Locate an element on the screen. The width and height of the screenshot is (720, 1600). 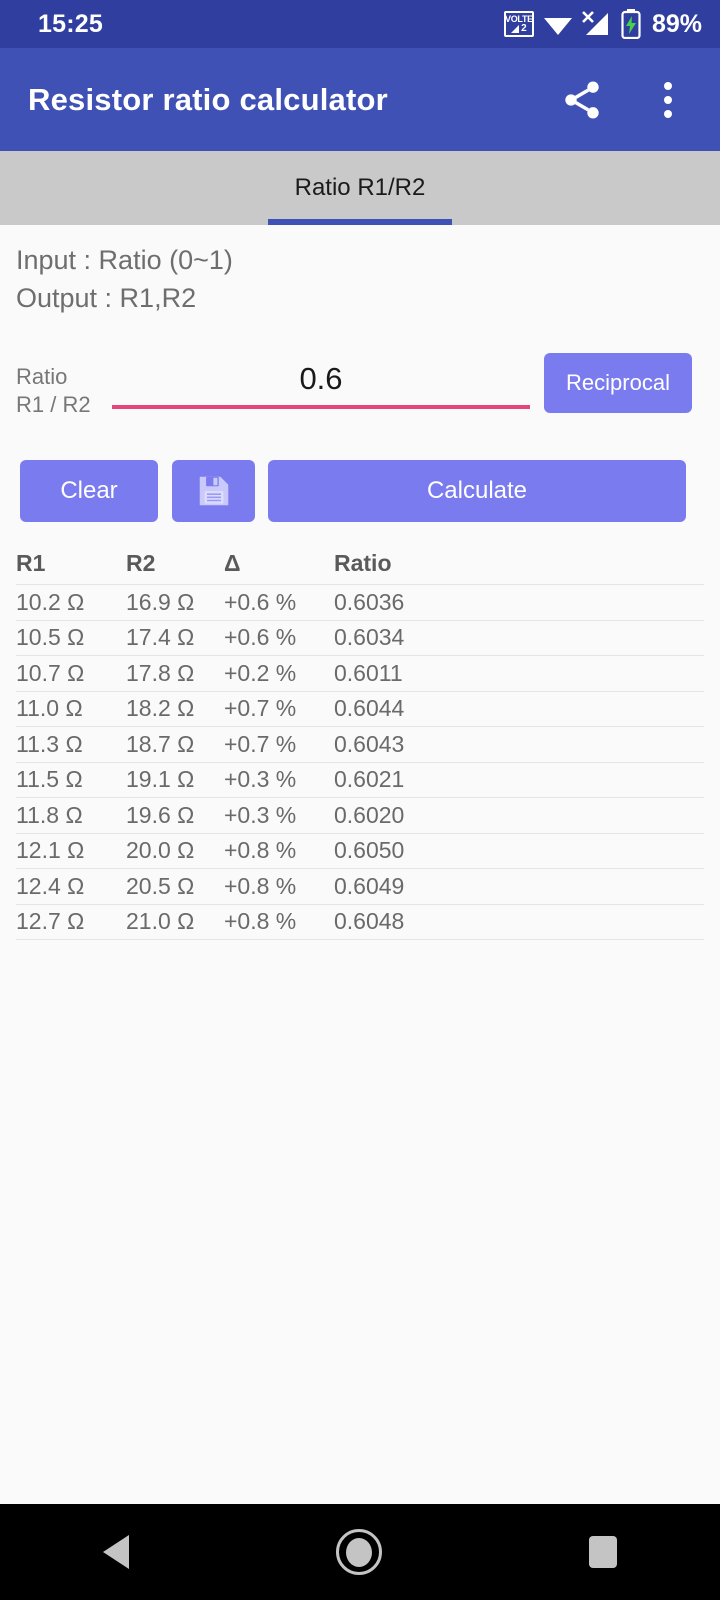
table-row: 12.7 Ω 21.0 Ω +0.8 % 0.6048 is located at coordinates (360, 922).